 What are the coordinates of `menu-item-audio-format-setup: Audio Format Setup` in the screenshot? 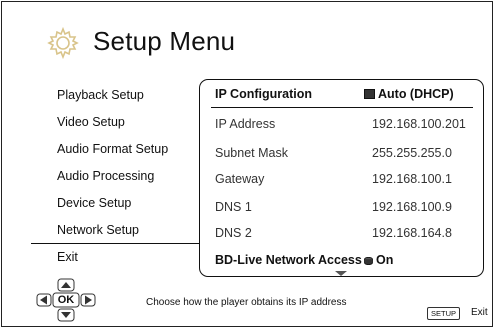 It's located at (112, 149).